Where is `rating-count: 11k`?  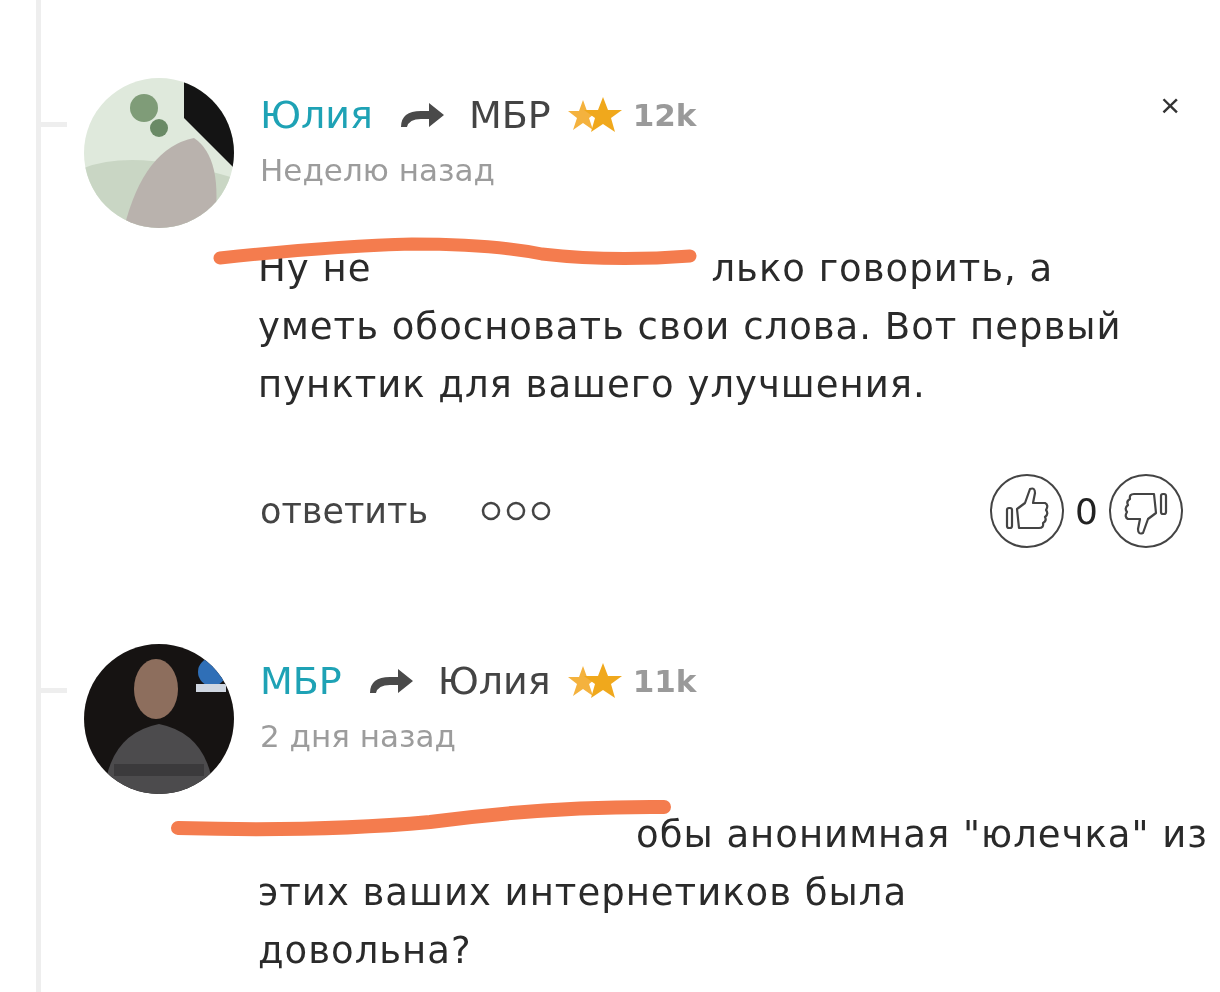
rating-count: 11k is located at coordinates (664, 681).